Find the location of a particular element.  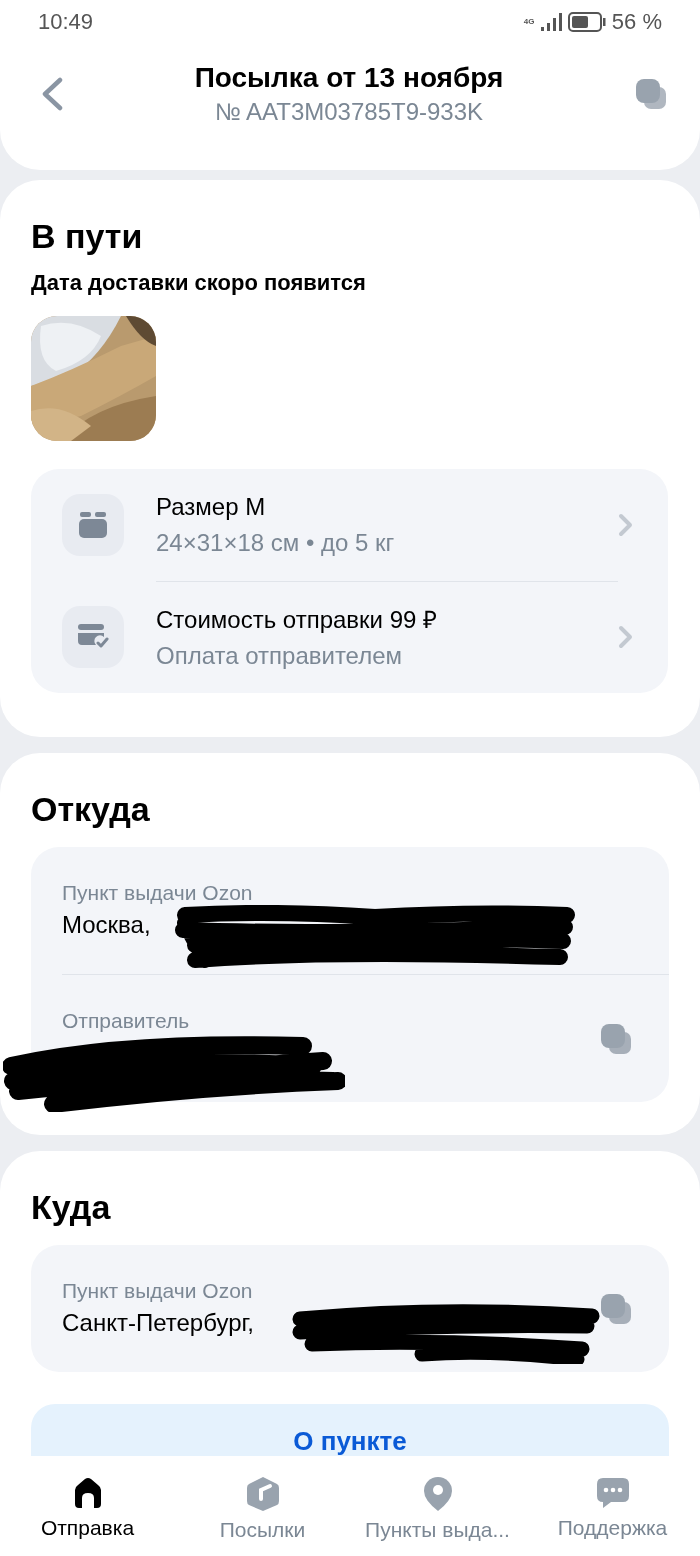

detail-subtitle: 24×31×18 см • до 5 кг is located at coordinates (276, 543).